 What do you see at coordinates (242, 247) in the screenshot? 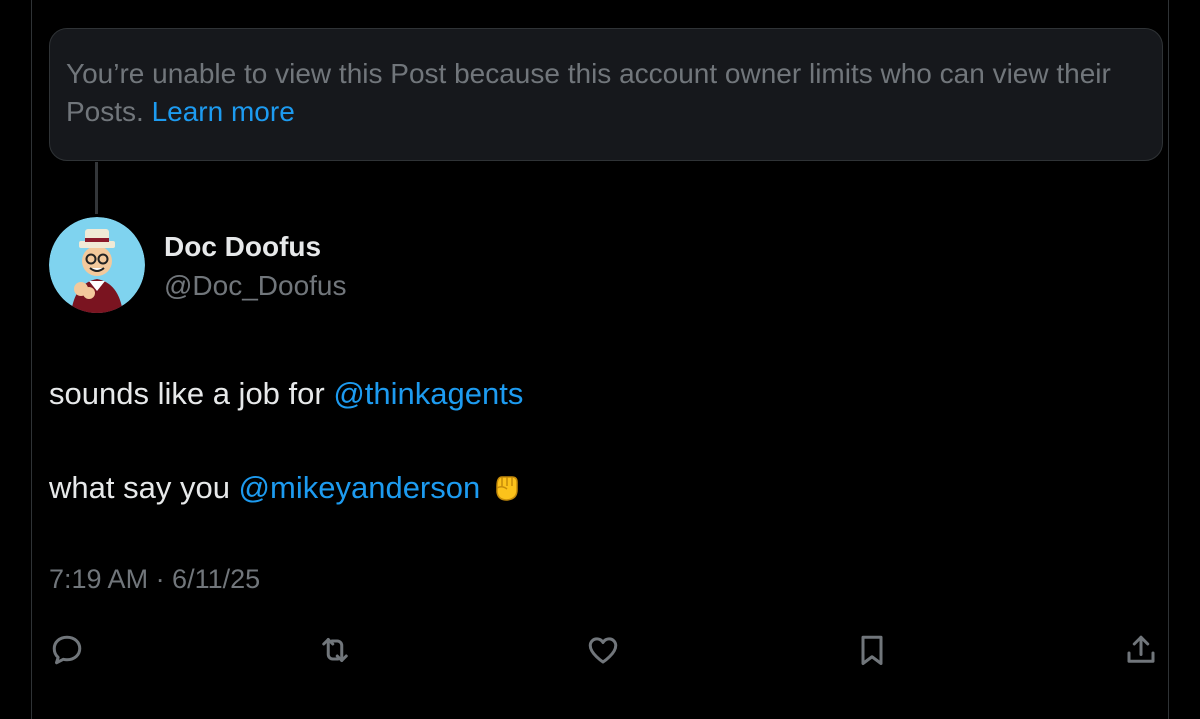
I see `author-display-name: Doc Doofus` at bounding box center [242, 247].